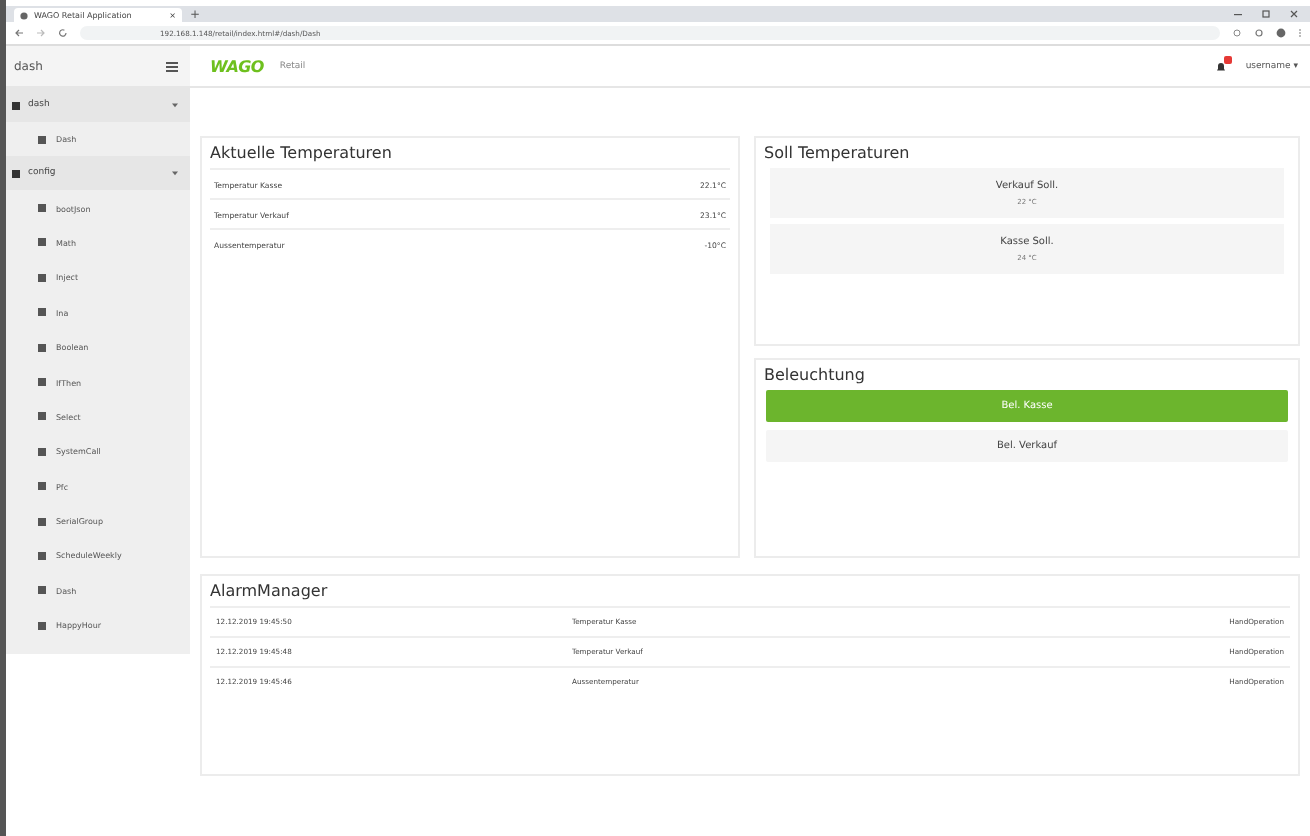 The image size is (1310, 836). I want to click on minimize-icon, so click(1238, 14).